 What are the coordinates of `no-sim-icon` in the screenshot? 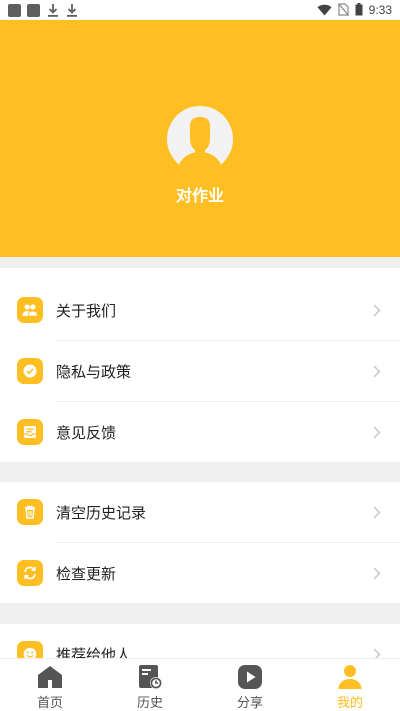 It's located at (343, 10).